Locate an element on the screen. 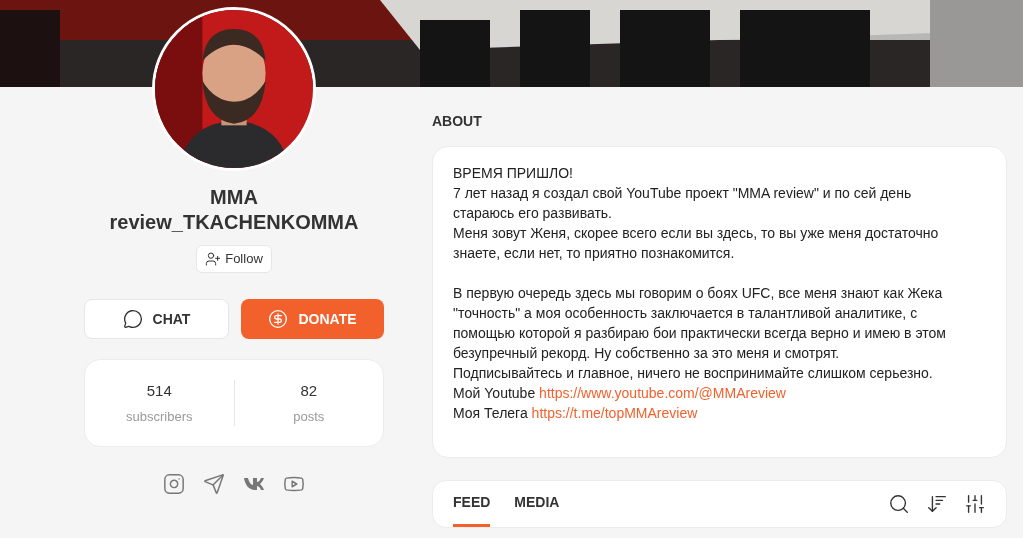 The height and width of the screenshot is (538, 1023). about-text: Мой Youtube https://www.youtube.com/@MMAreview is located at coordinates (620, 393).